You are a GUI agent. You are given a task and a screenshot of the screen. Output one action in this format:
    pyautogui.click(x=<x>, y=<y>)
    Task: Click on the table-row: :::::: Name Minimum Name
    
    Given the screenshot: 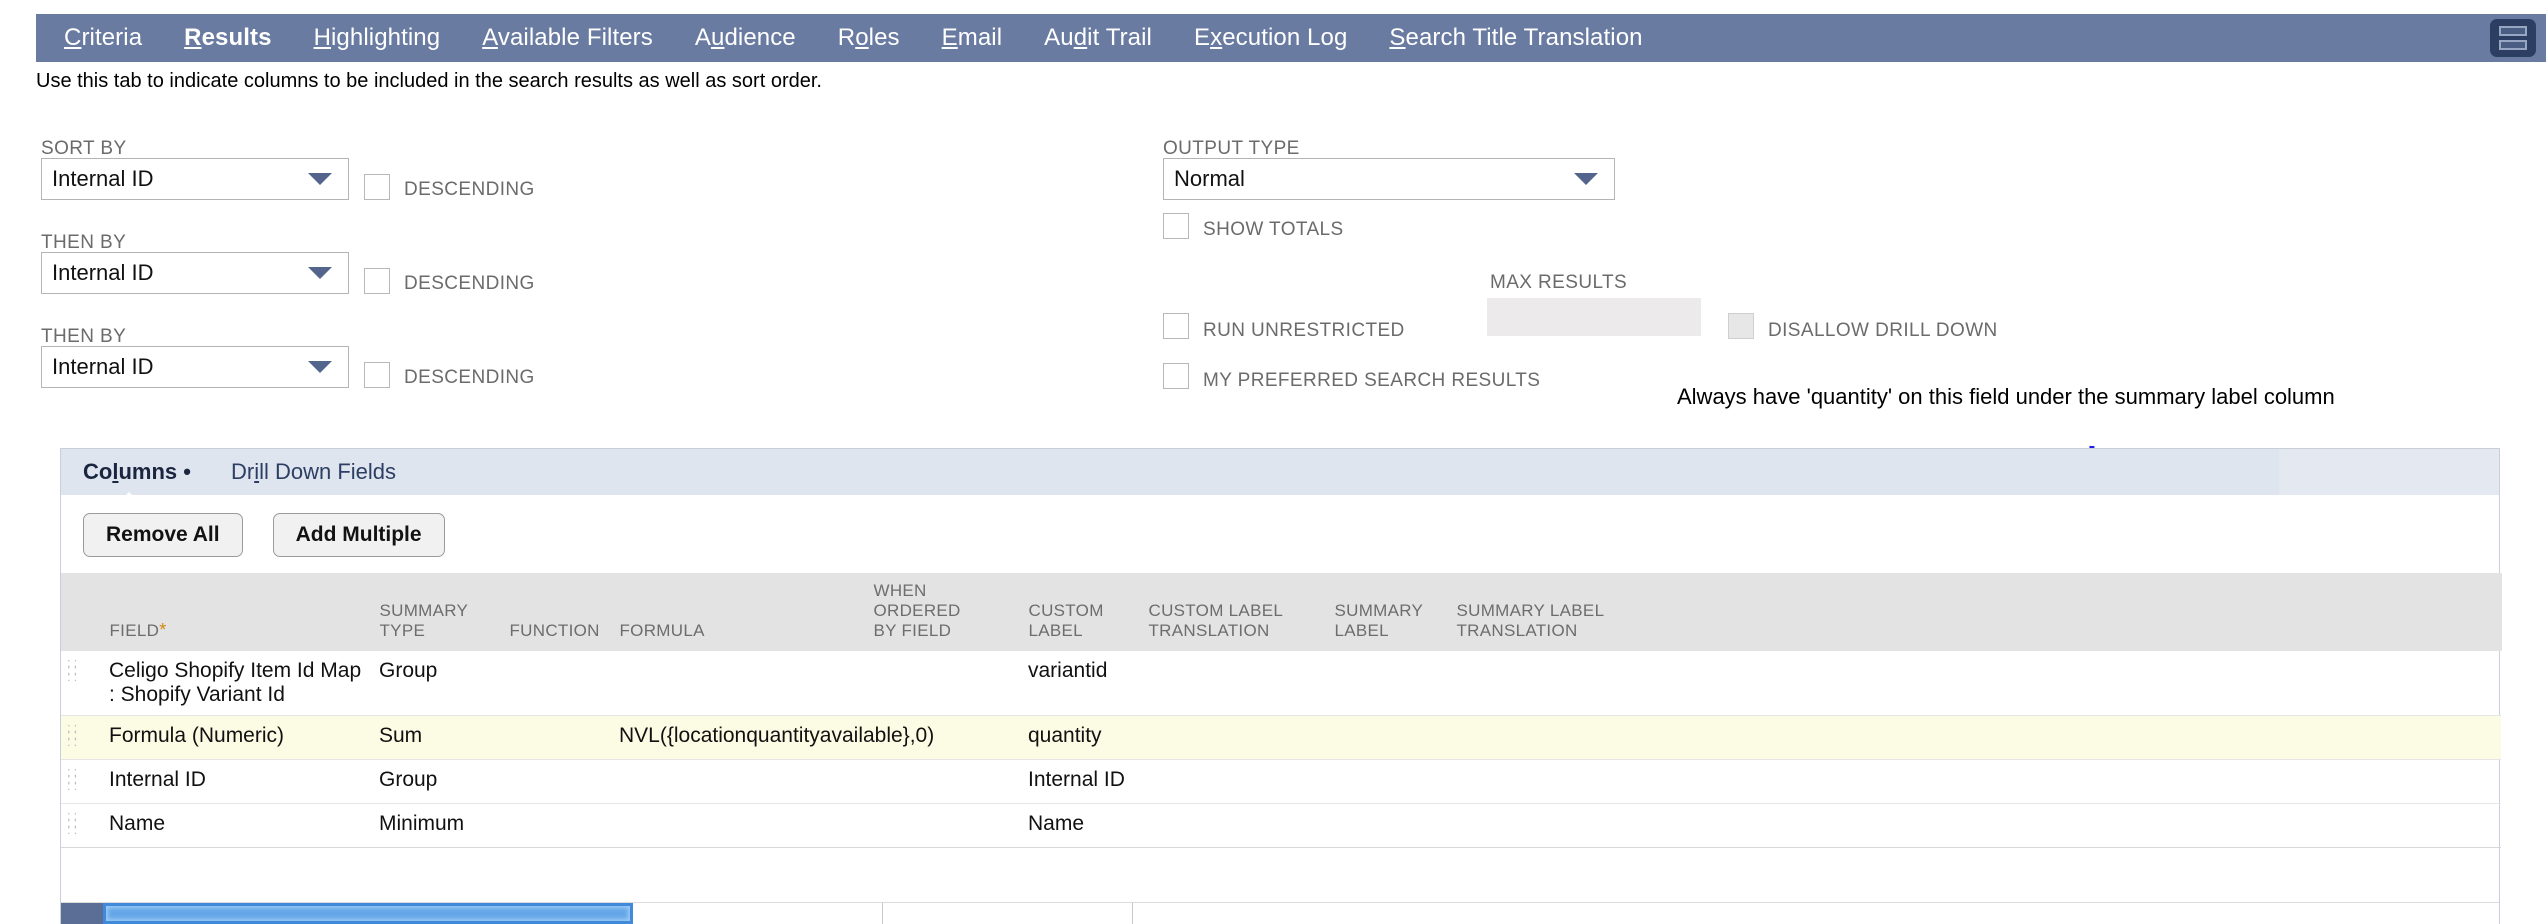 What is the action you would take?
    pyautogui.click(x=1281, y=825)
    